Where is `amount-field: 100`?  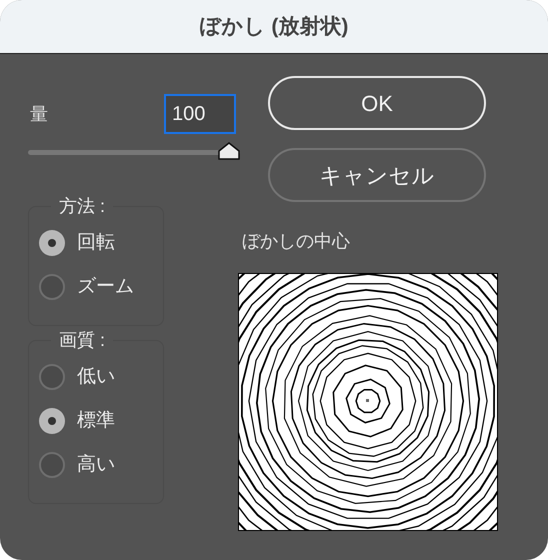
amount-field: 100 is located at coordinates (200, 114).